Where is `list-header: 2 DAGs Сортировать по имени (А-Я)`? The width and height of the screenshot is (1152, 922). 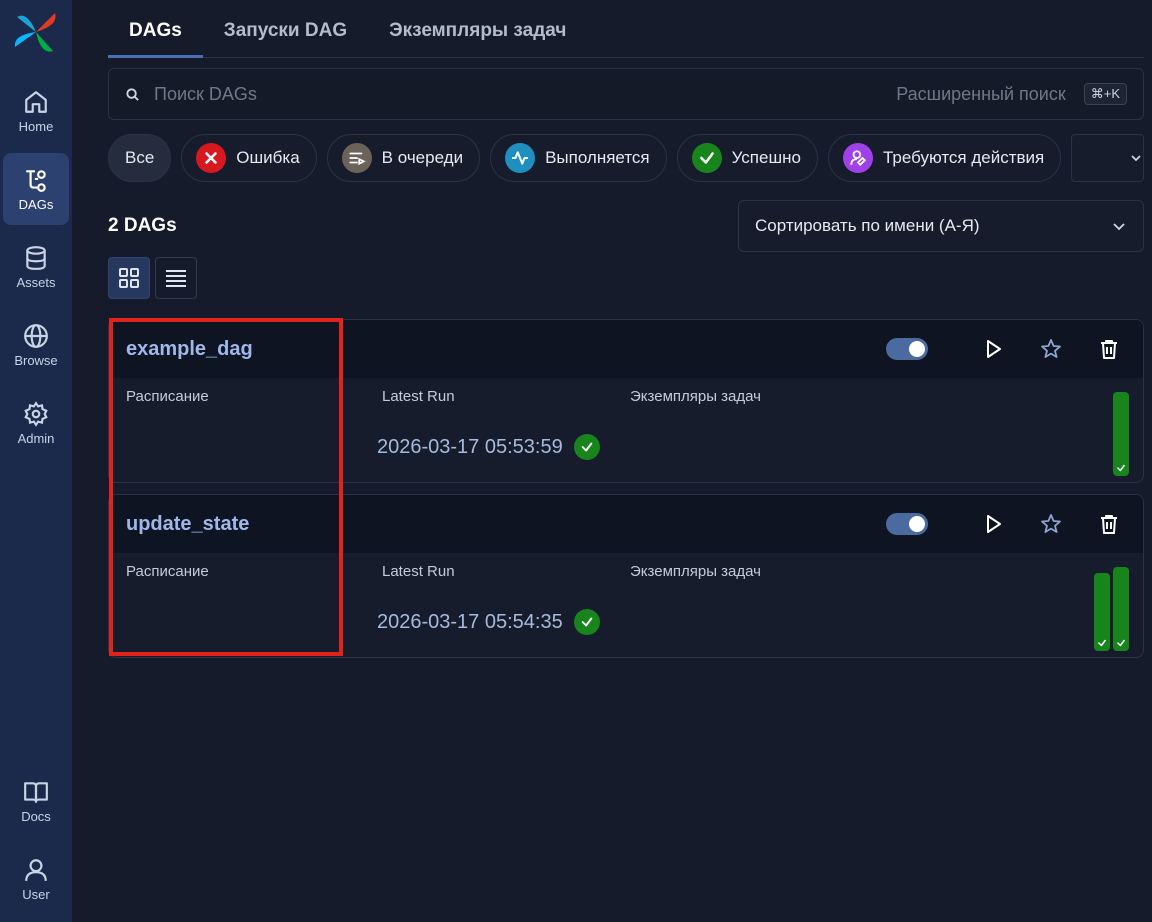
list-header: 2 DAGs Сортировать по имени (А-Я) is located at coordinates (626, 226).